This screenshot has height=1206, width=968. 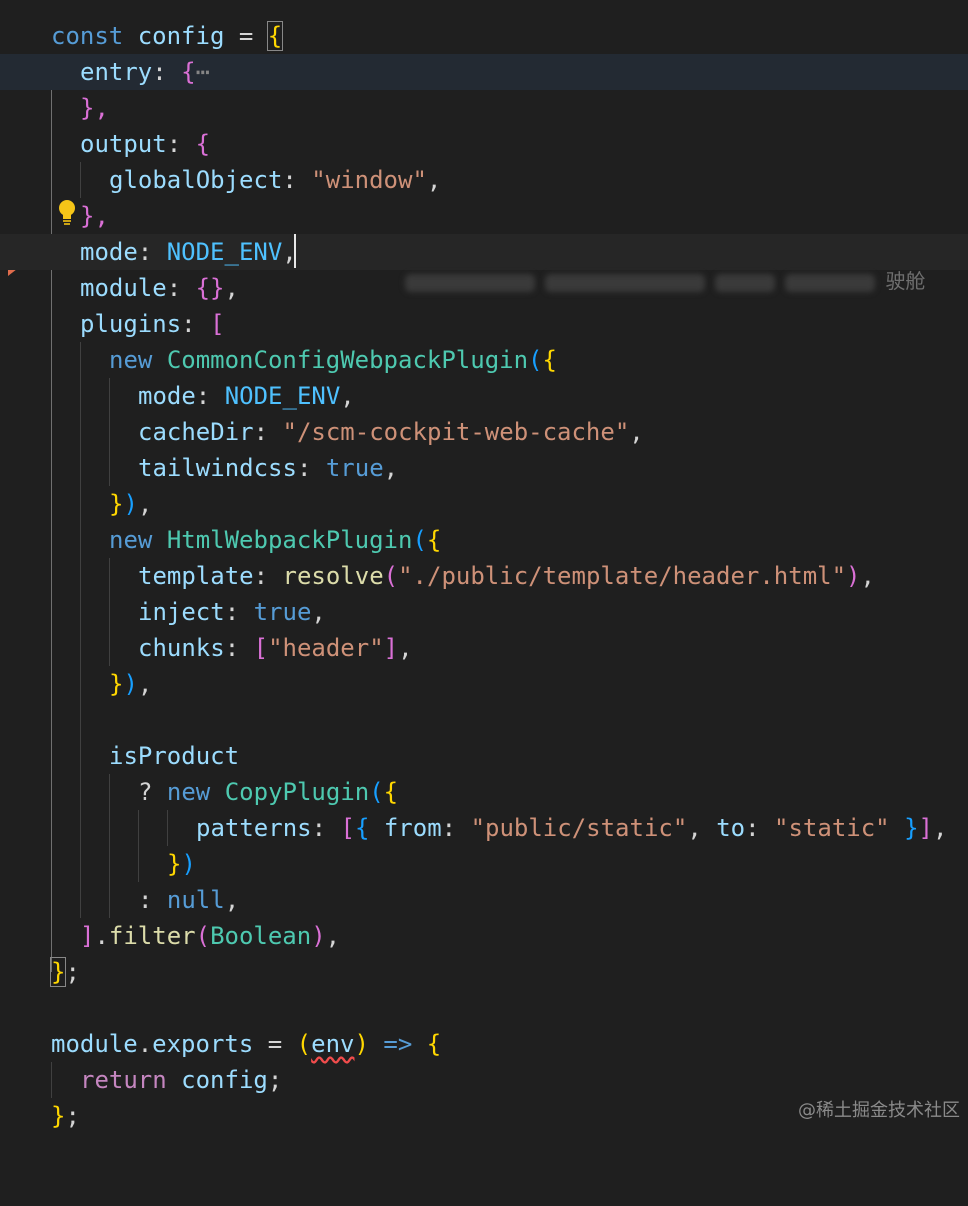 What do you see at coordinates (297, 792) in the screenshot?
I see `class-name: CopyPlugin` at bounding box center [297, 792].